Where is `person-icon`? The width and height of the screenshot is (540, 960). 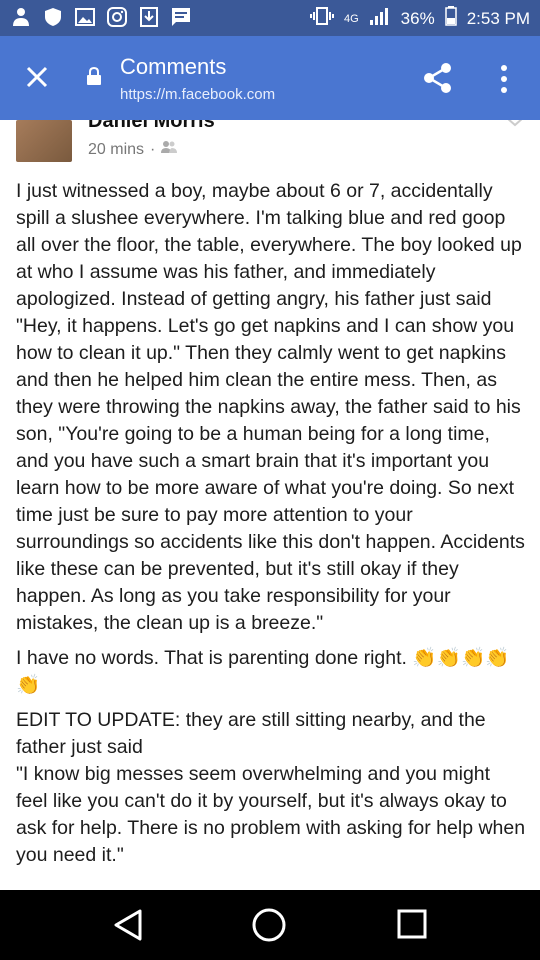
person-icon is located at coordinates (21, 17).